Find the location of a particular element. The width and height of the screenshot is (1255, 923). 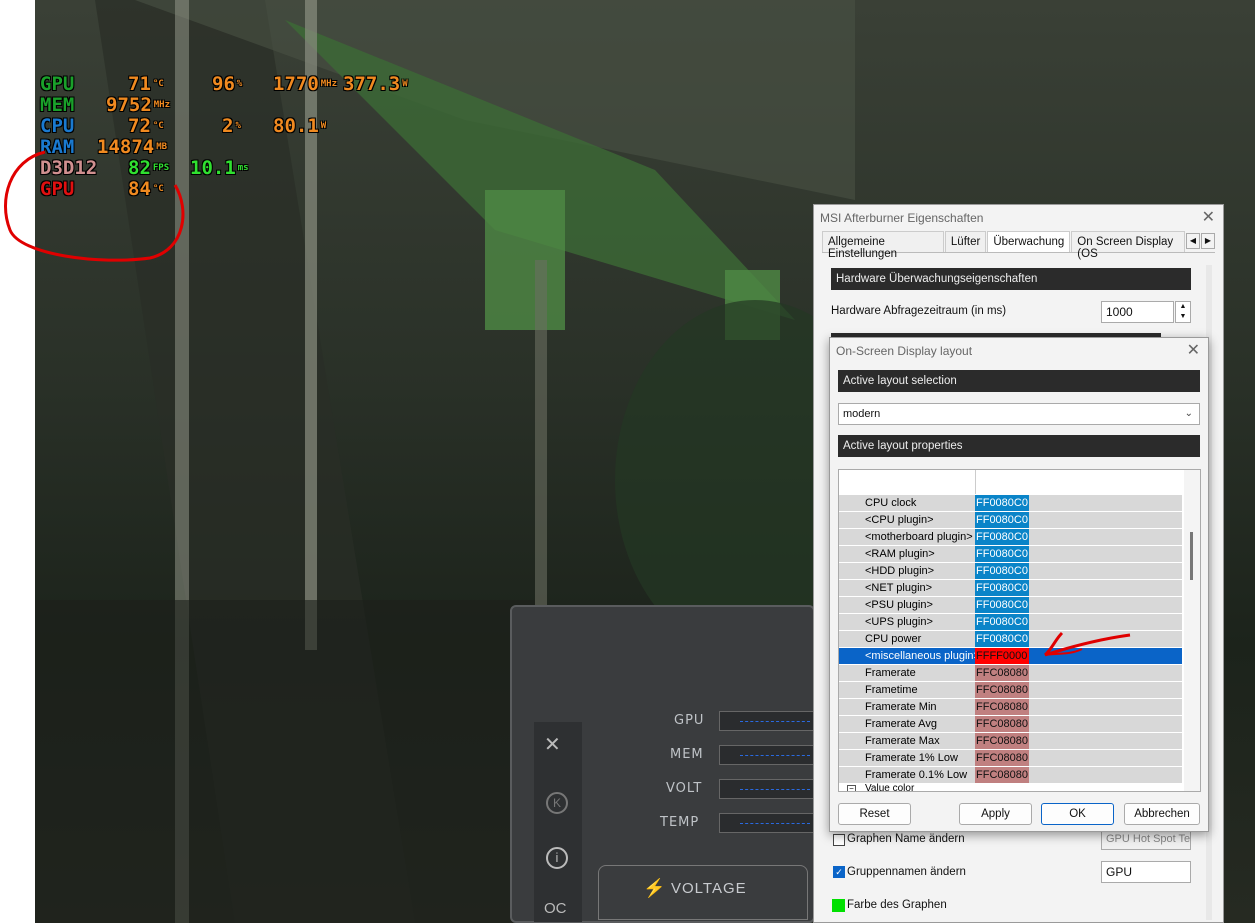

property-row: Framerate 0.1% Low FFC08080 is located at coordinates (1010, 775).